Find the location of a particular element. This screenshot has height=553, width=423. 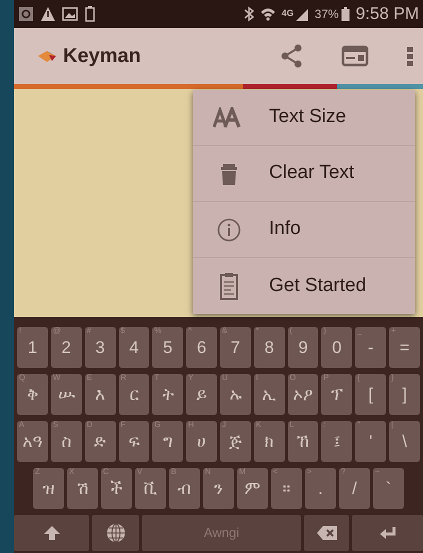

app-title: Keyman is located at coordinates (102, 56).